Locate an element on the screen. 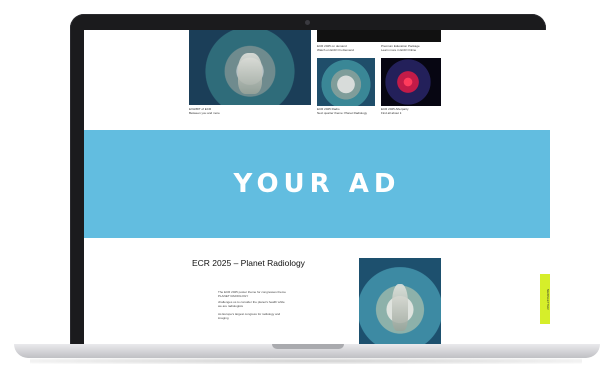  featured-subtitle: Between you and more is located at coordinates (204, 113).